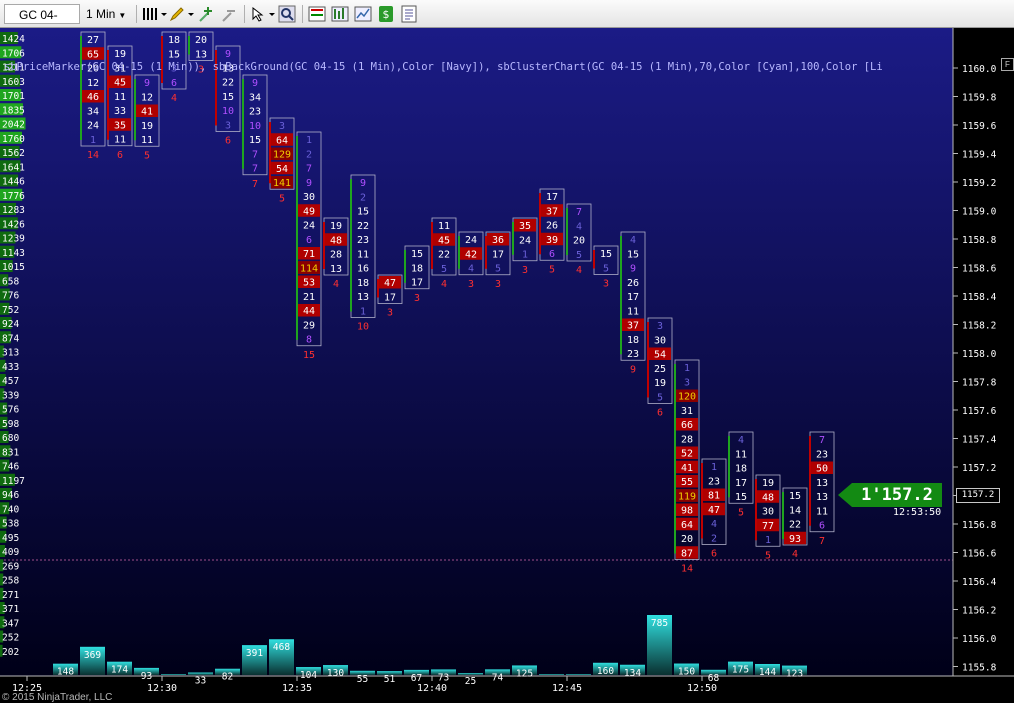 This screenshot has width=1014, height=703. What do you see at coordinates (93, 111) in the screenshot?
I see `cluster-cell-value: 34` at bounding box center [93, 111].